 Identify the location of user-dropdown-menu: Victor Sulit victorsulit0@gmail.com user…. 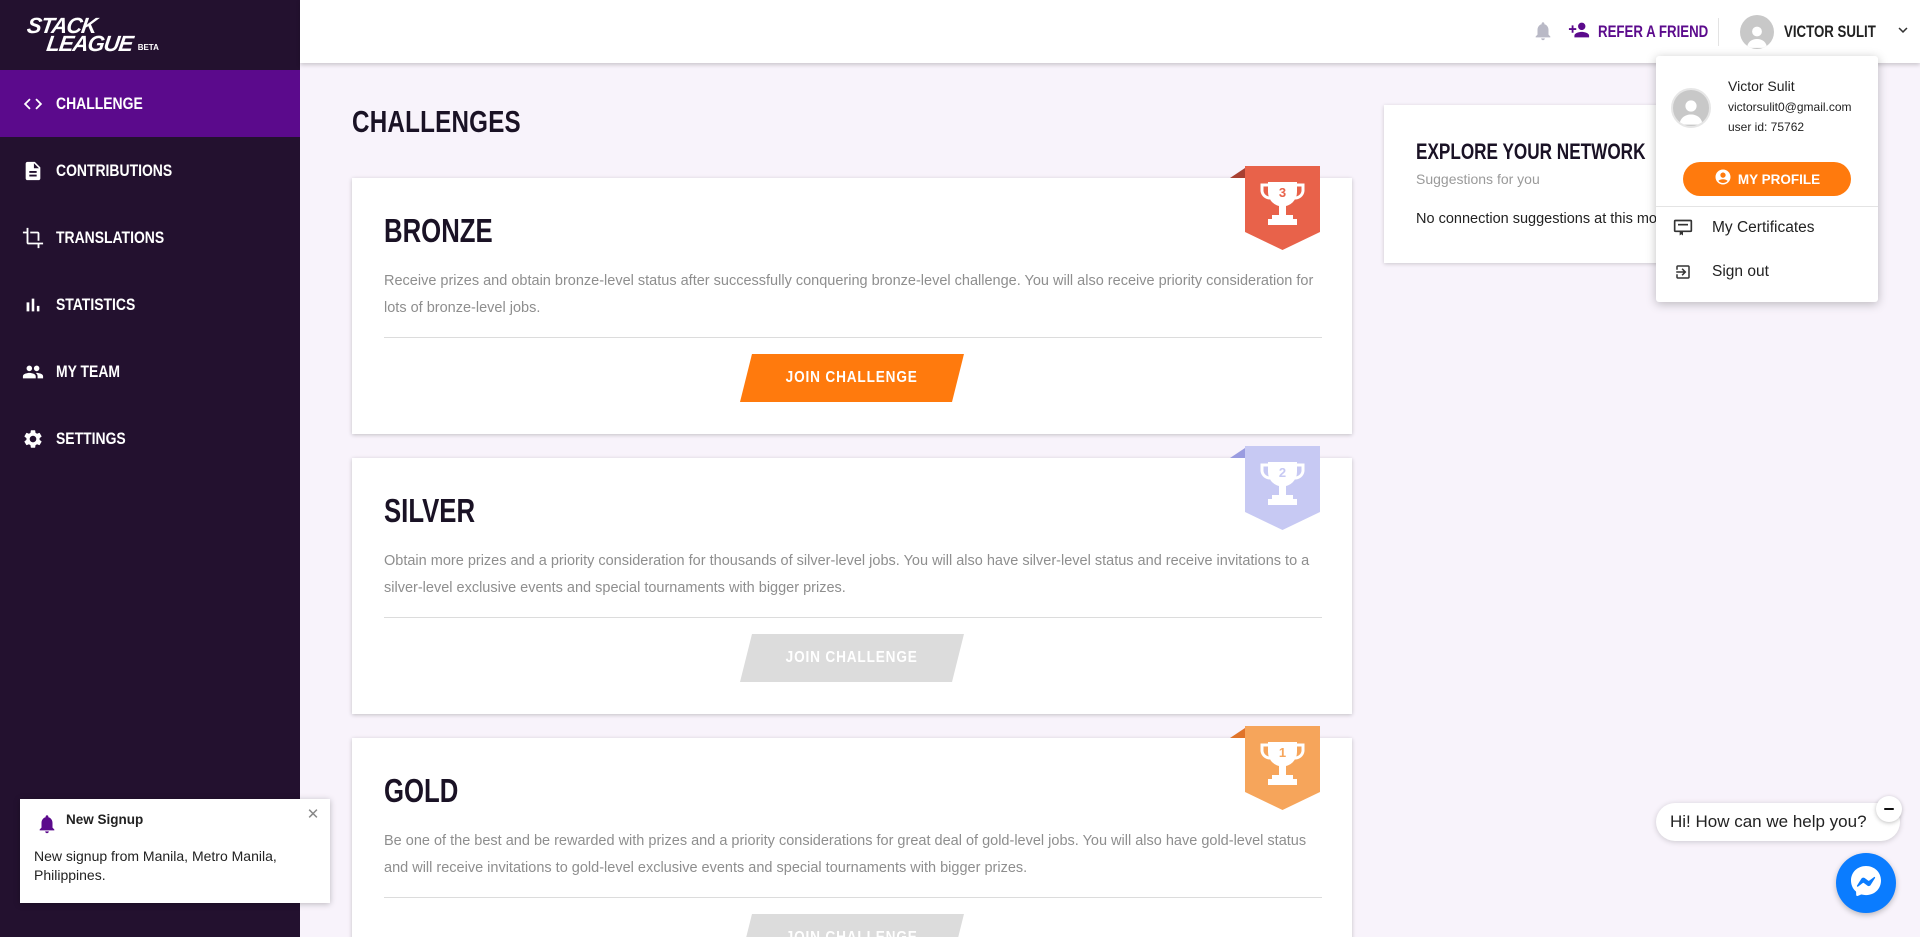
(1767, 179).